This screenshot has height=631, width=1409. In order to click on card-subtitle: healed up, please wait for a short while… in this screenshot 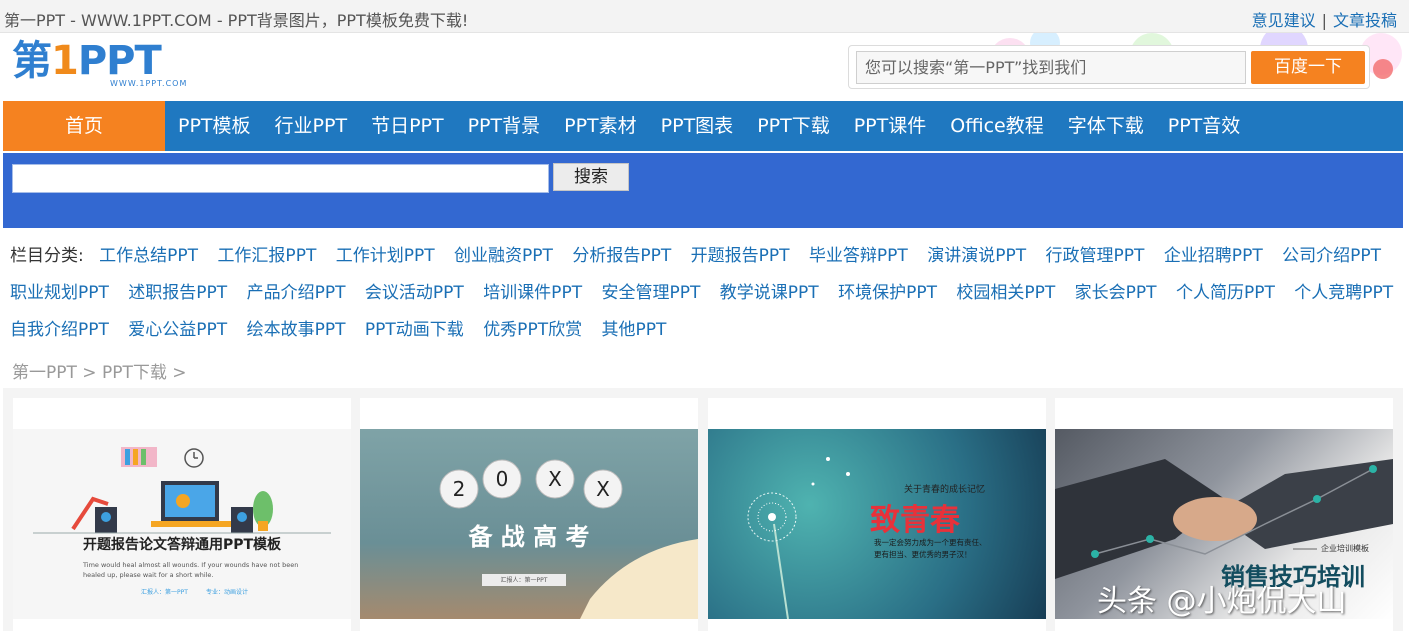, I will do `click(148, 575)`.